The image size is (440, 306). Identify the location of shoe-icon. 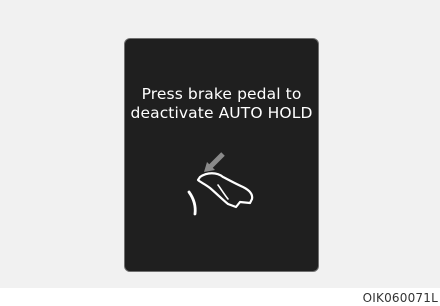
(225, 190).